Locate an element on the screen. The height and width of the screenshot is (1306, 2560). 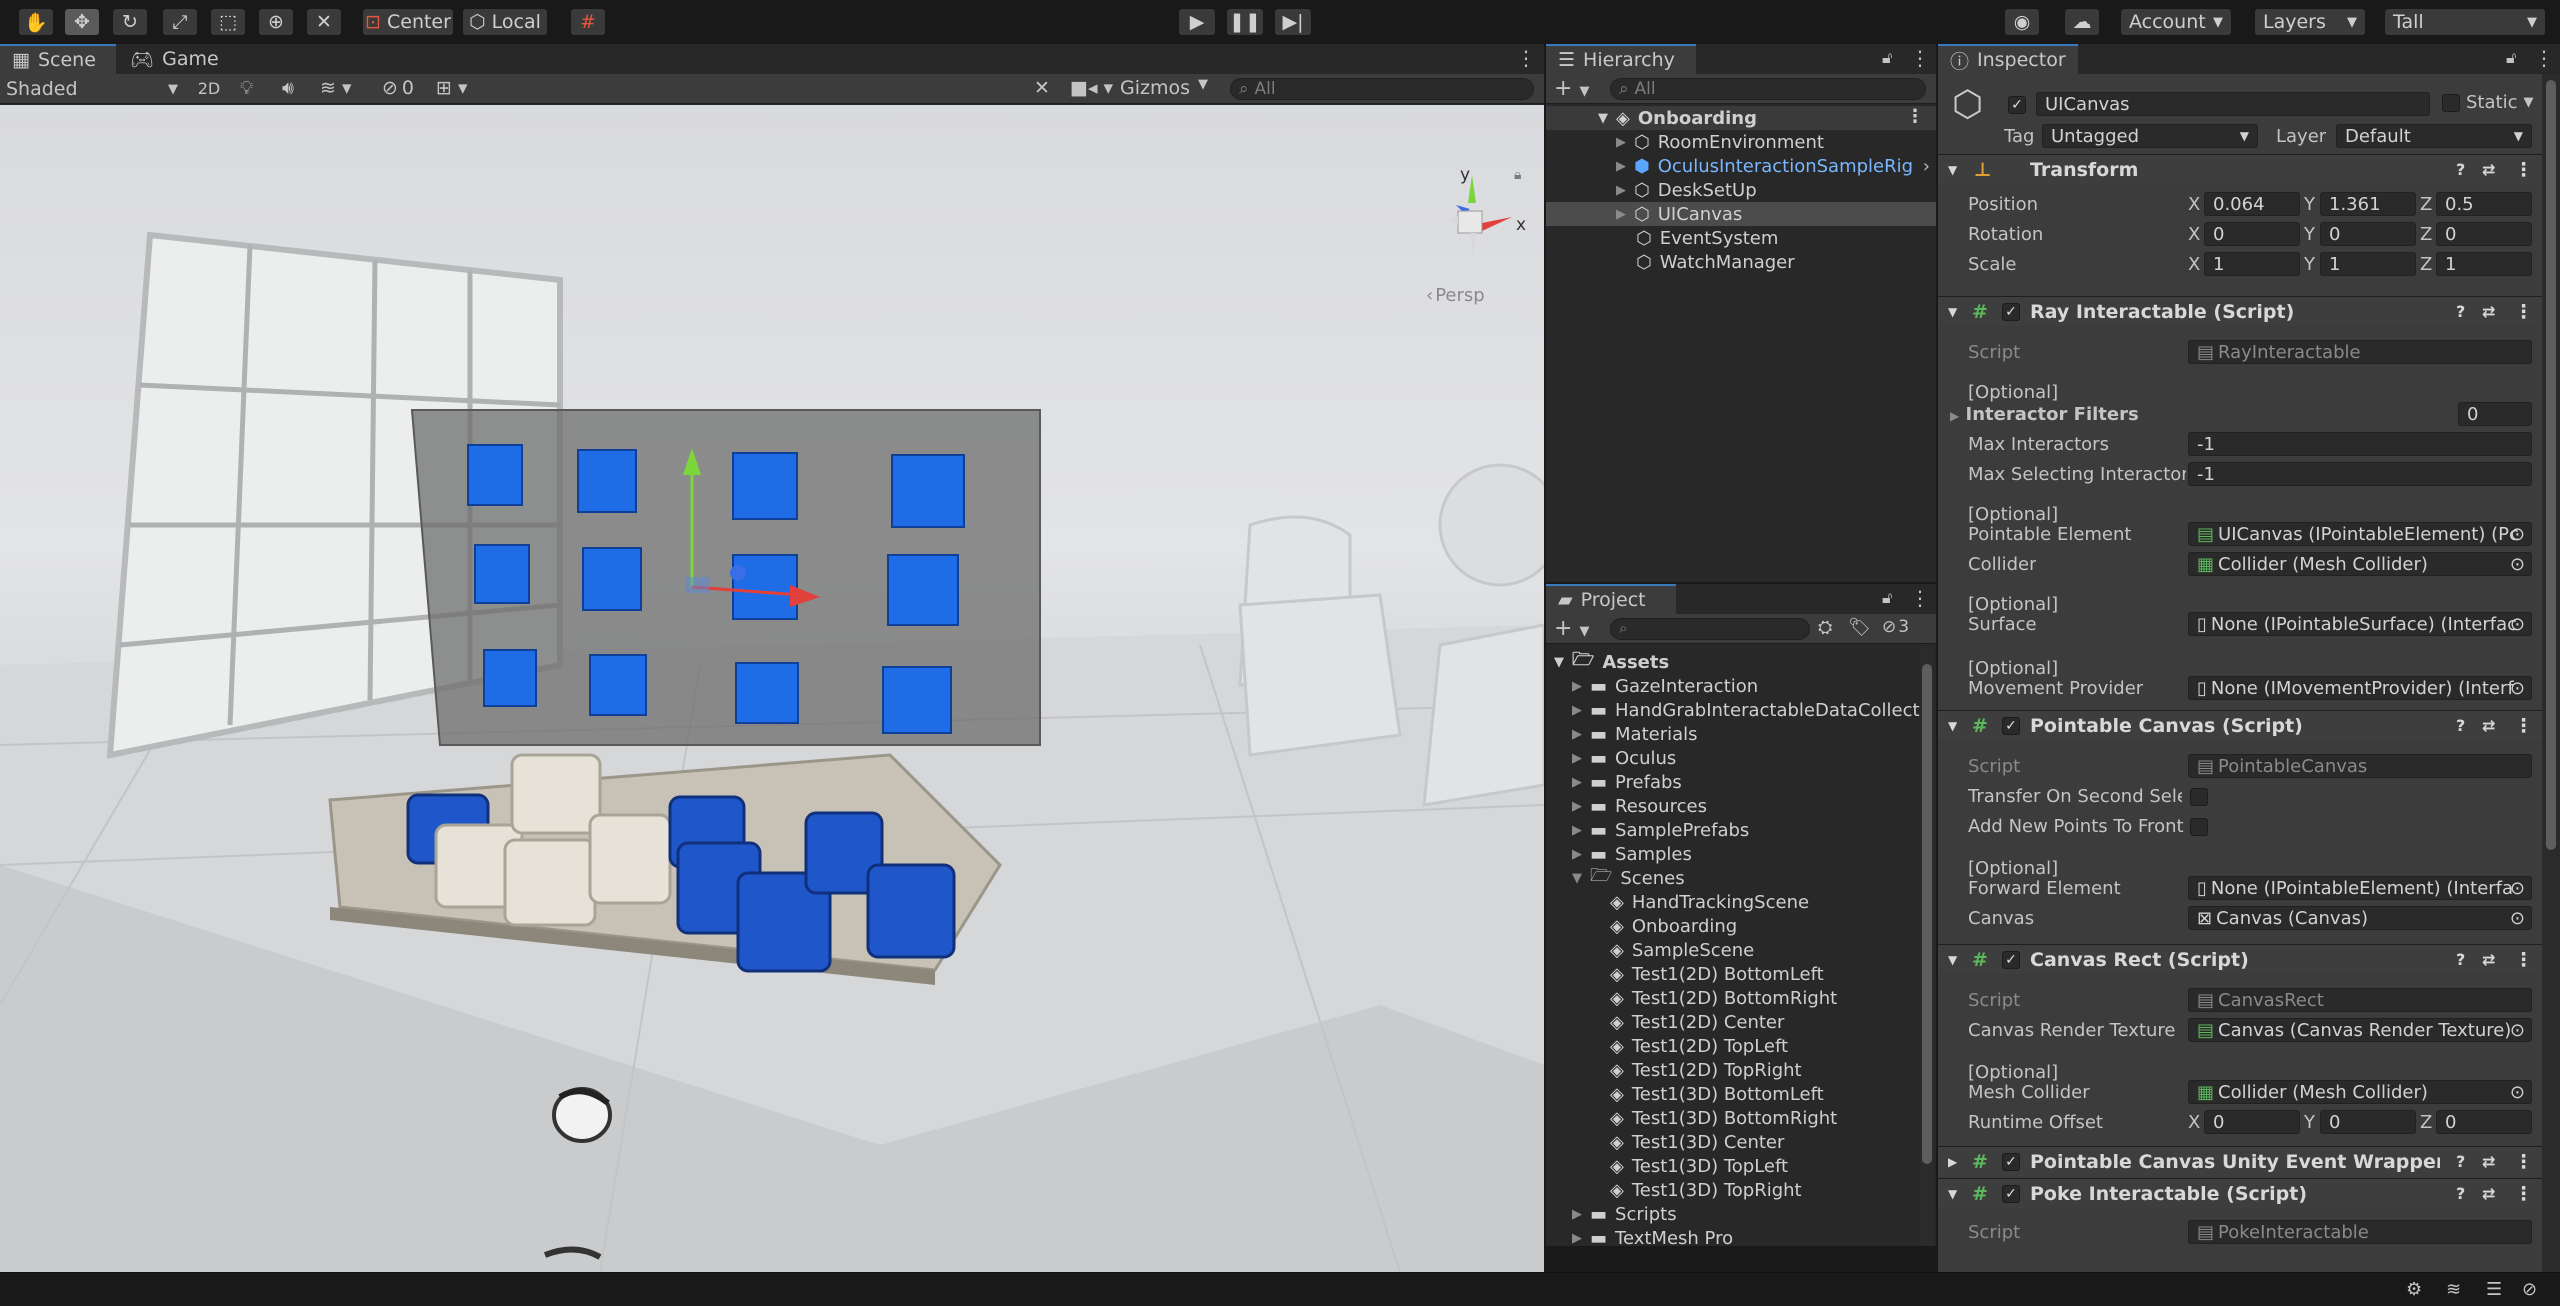
effects-icon: ≋ ▾ is located at coordinates (336, 88).